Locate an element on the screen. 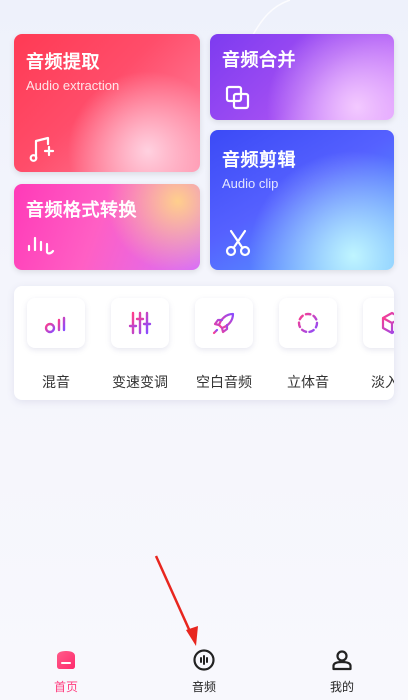 This screenshot has width=408, height=700. bottom-tab-bar: 首页 音频 我的 is located at coordinates (204, 670).